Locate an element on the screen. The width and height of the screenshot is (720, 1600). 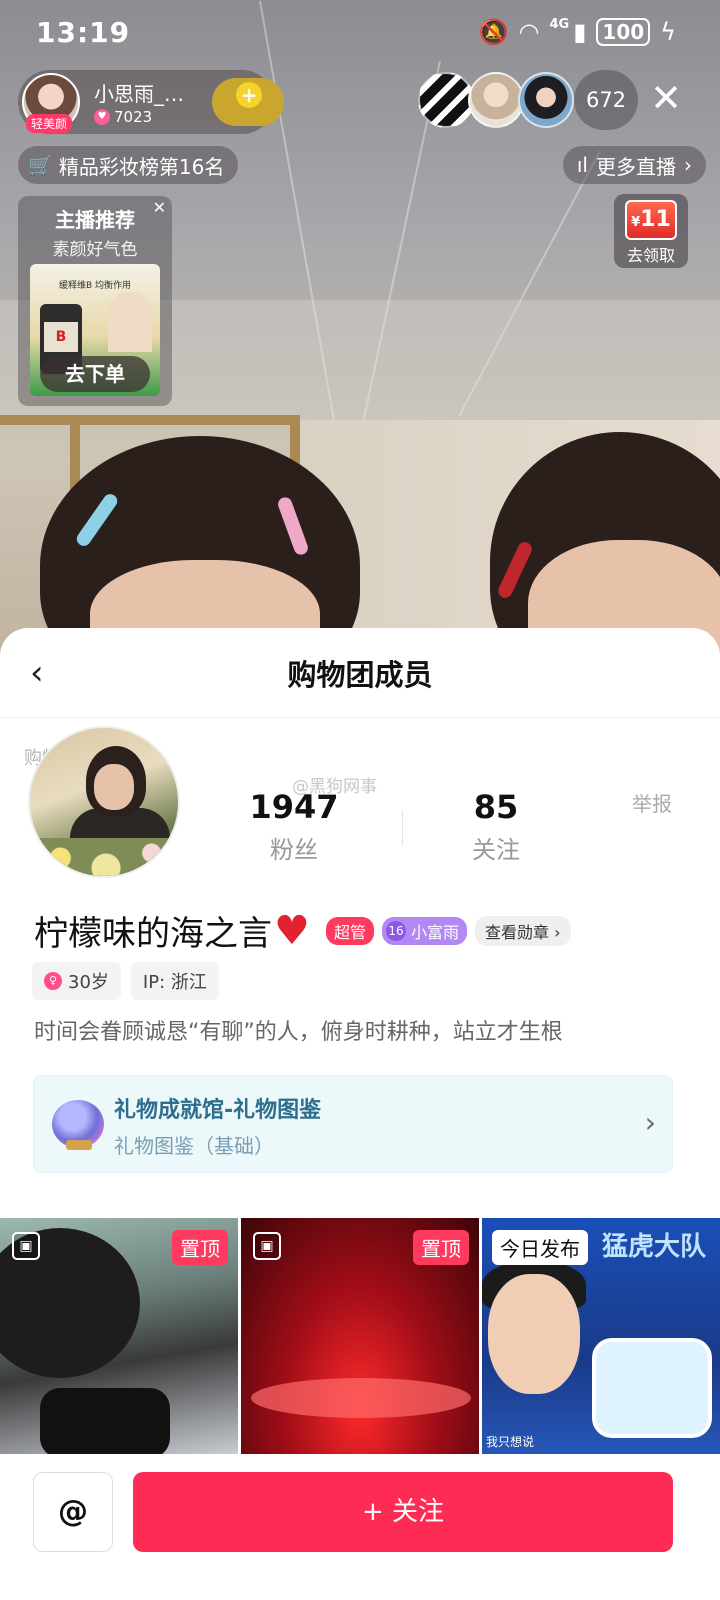
sheet-header: ‹ 购物团成员 is located at coordinates (360, 673).